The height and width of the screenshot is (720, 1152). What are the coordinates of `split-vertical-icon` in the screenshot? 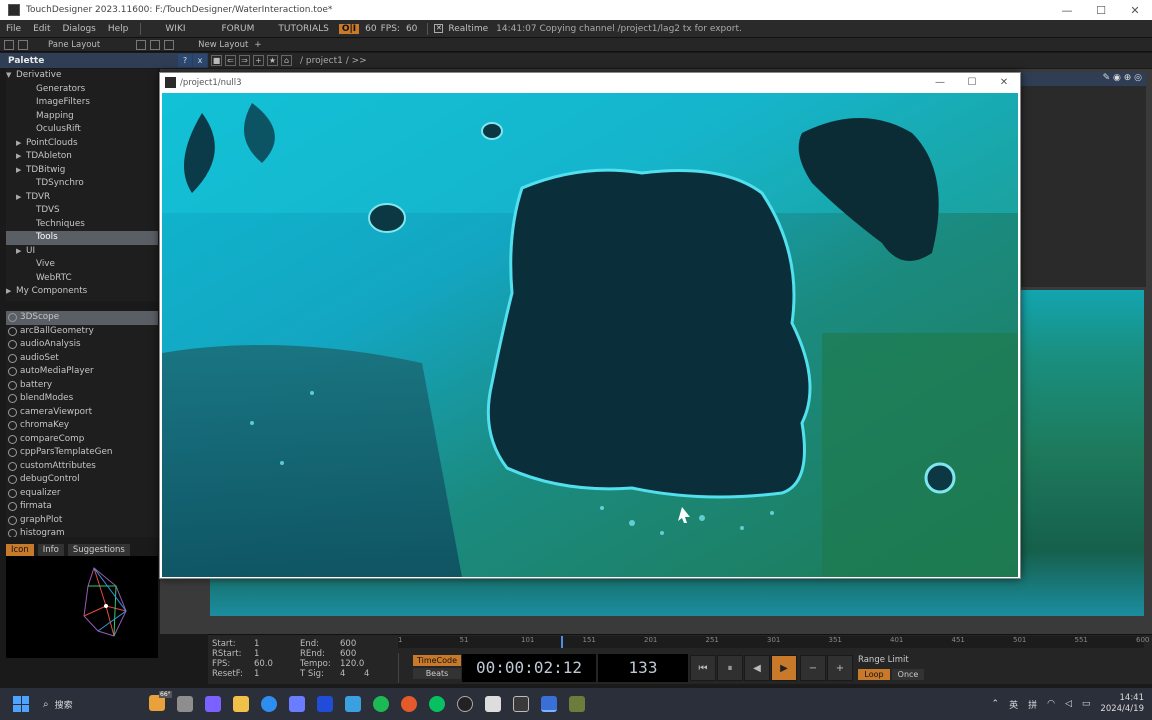 It's located at (155, 44).